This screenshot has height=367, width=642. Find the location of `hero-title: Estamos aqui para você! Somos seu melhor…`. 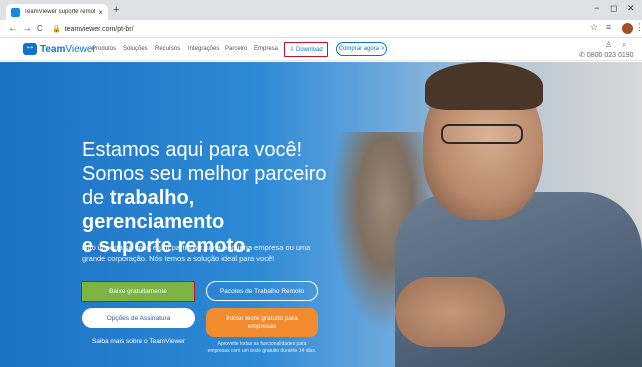

hero-title: Estamos aqui para você! Somos seu melhor… is located at coordinates (204, 198).